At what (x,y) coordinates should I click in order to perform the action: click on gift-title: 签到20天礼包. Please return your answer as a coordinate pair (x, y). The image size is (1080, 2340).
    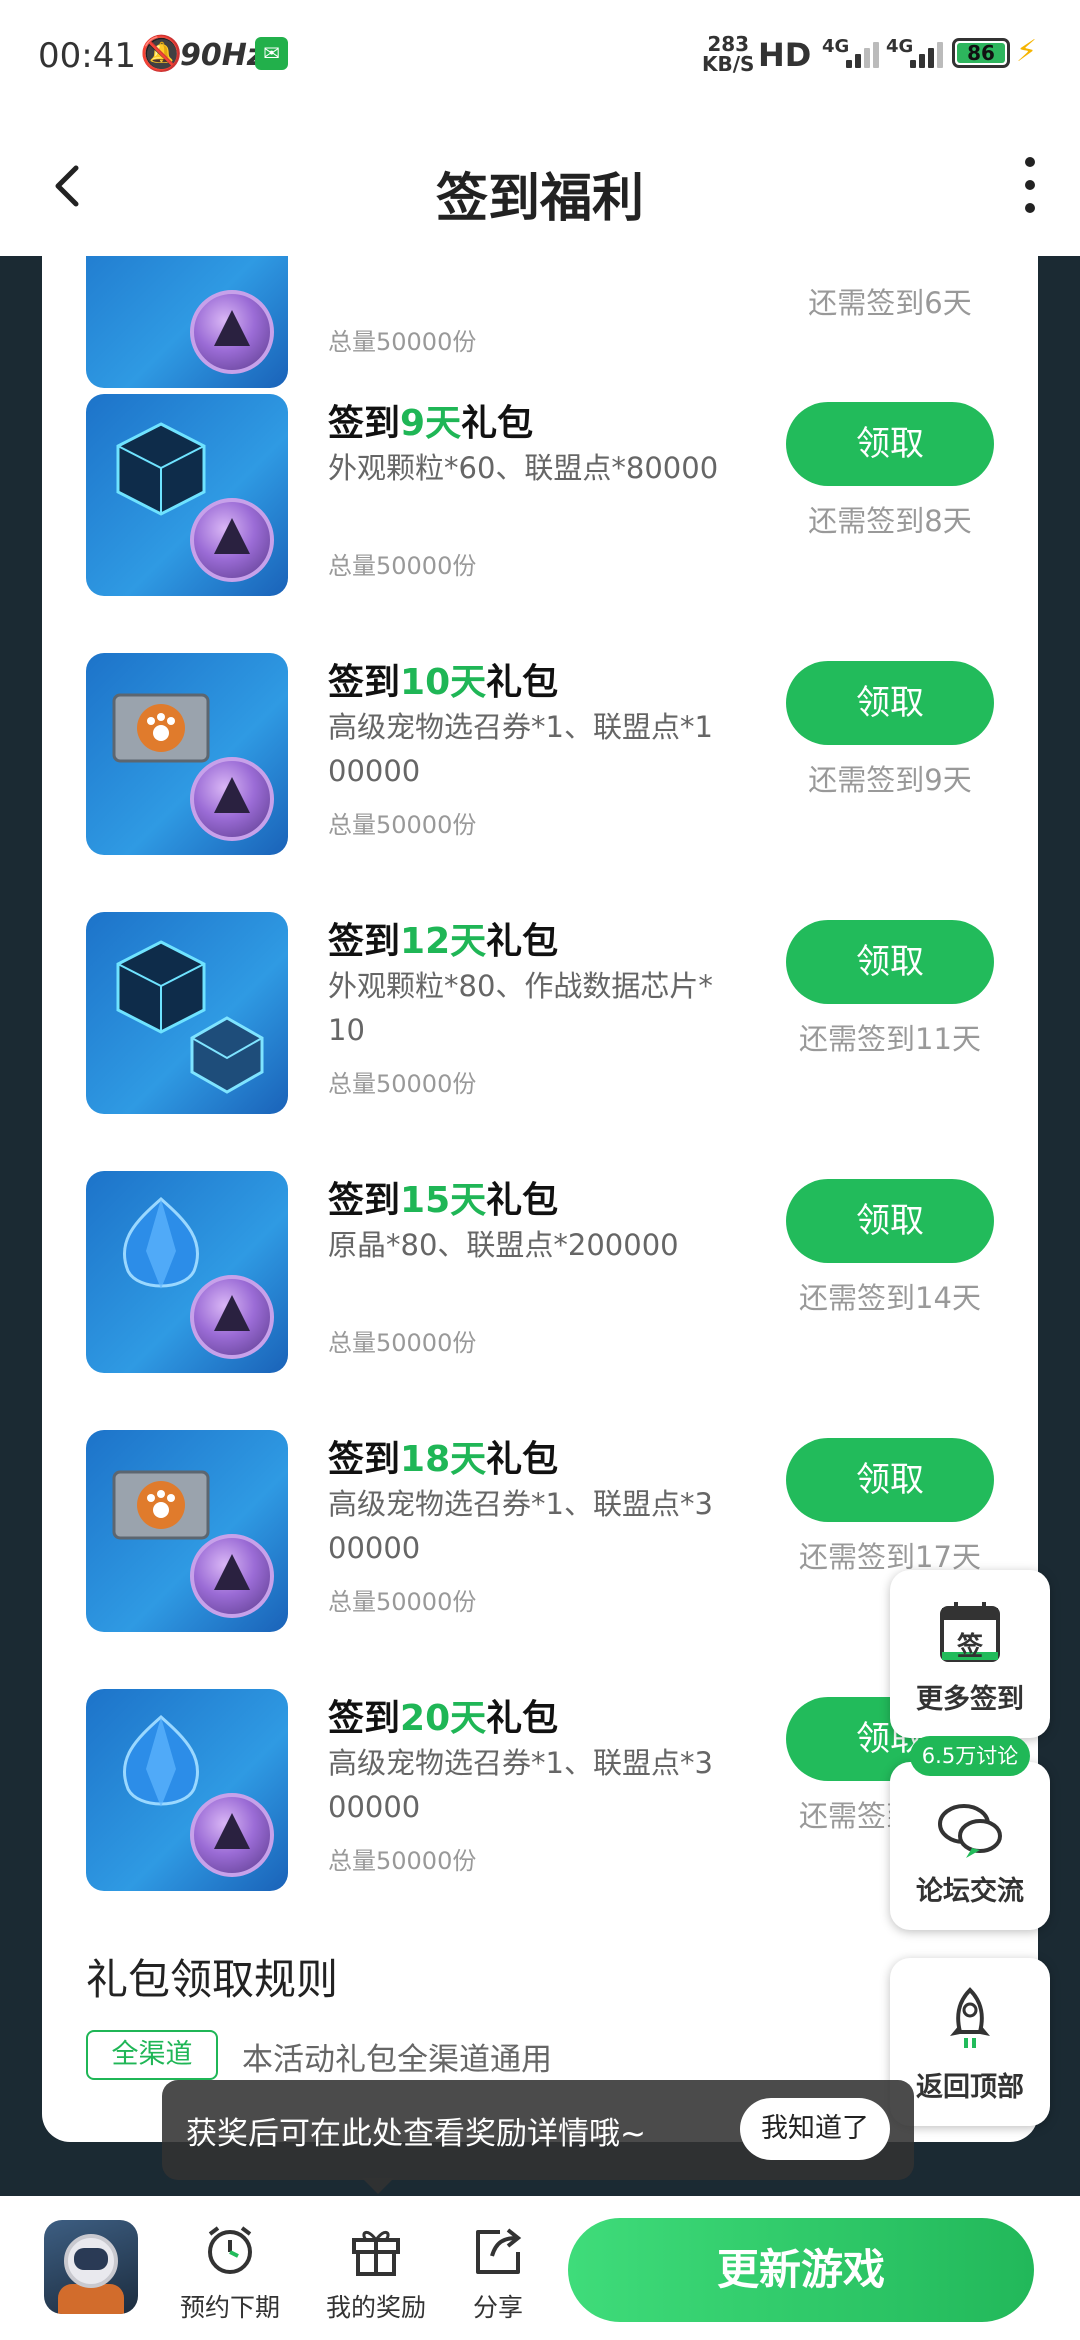
    Looking at the image, I should click on (443, 1718).